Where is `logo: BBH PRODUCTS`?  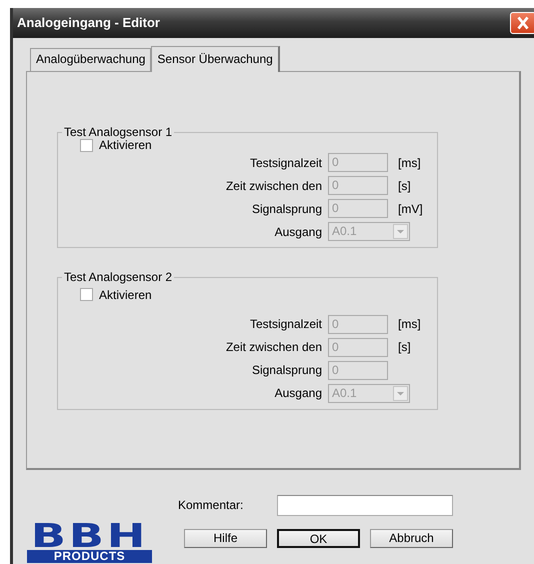
logo: BBH PRODUCTS is located at coordinates (89, 542).